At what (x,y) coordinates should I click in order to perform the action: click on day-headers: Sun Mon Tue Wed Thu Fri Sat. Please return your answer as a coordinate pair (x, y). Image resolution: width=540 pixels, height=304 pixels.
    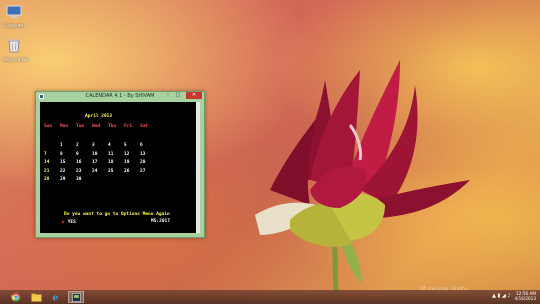
    Looking at the image, I should click on (100, 126).